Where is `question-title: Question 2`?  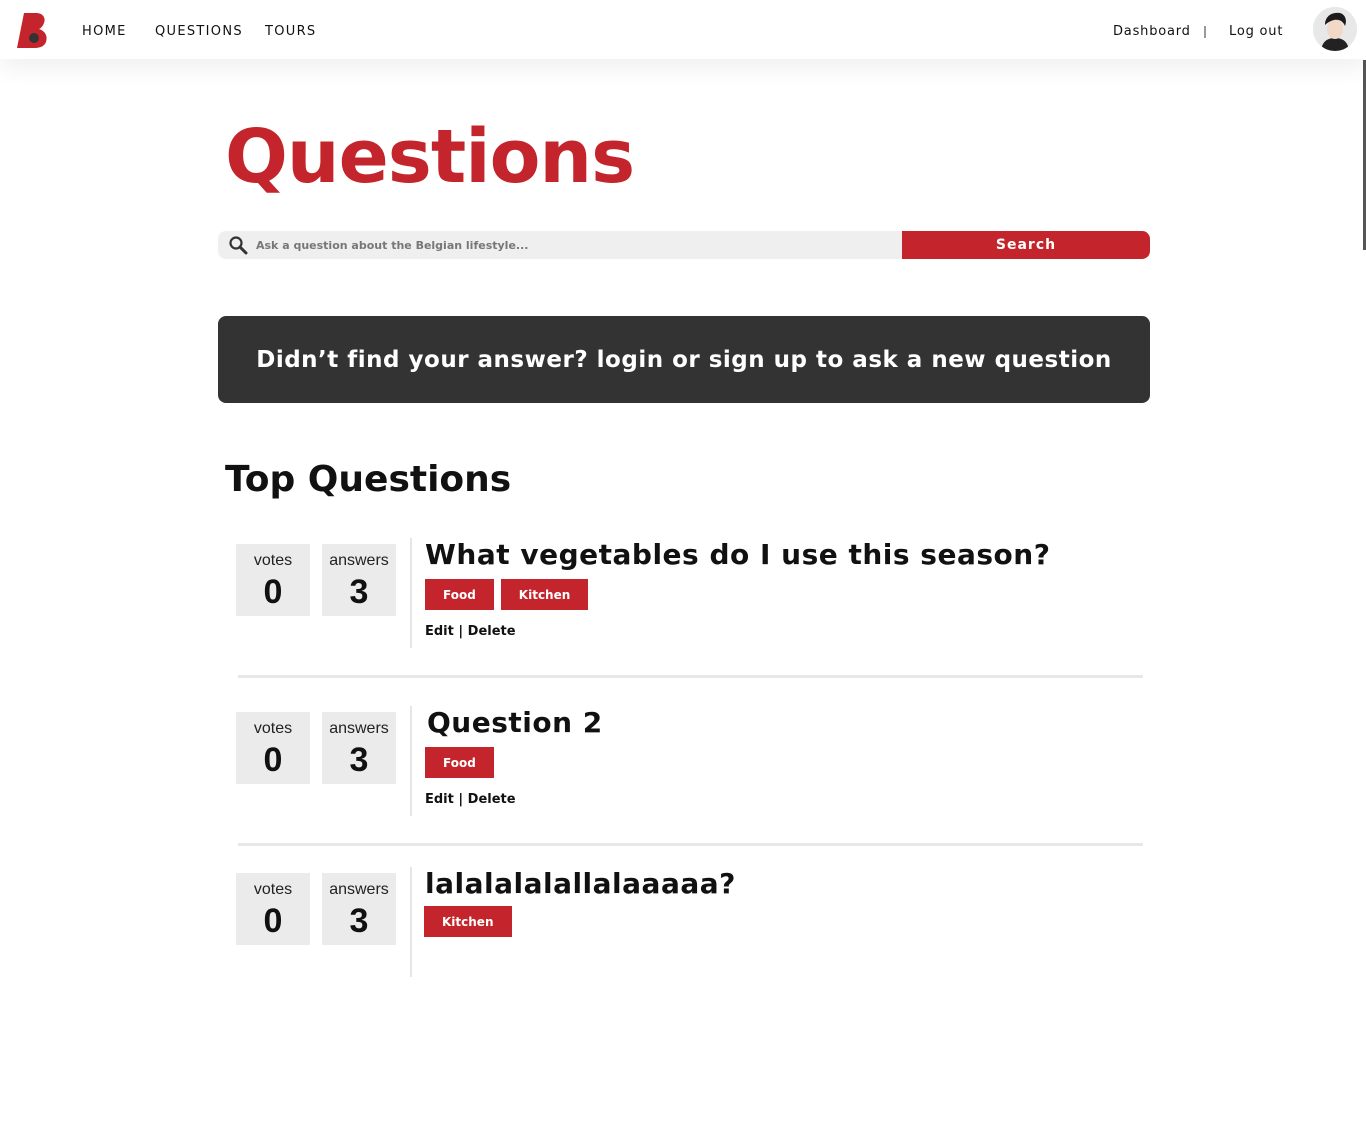
question-title: Question 2 is located at coordinates (515, 722).